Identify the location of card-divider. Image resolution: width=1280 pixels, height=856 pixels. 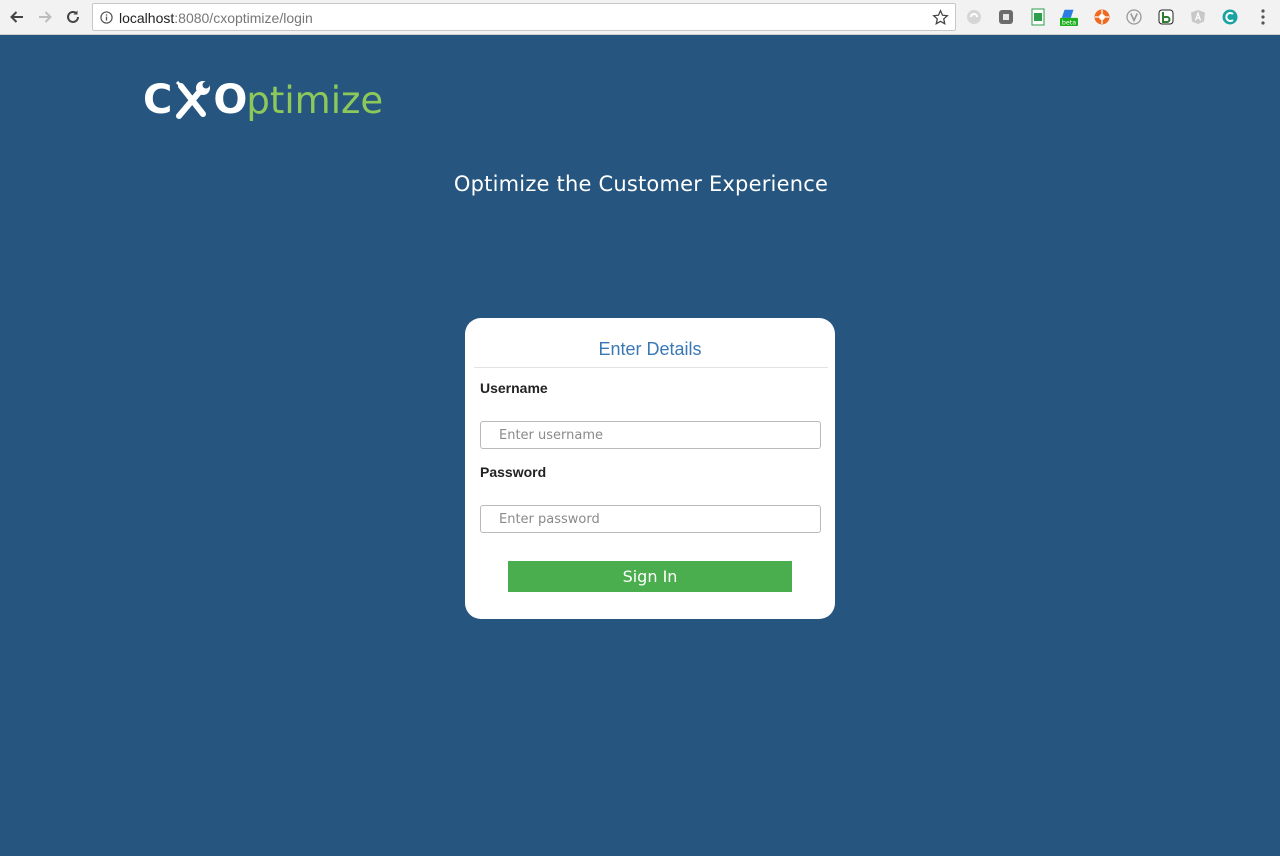
(651, 367).